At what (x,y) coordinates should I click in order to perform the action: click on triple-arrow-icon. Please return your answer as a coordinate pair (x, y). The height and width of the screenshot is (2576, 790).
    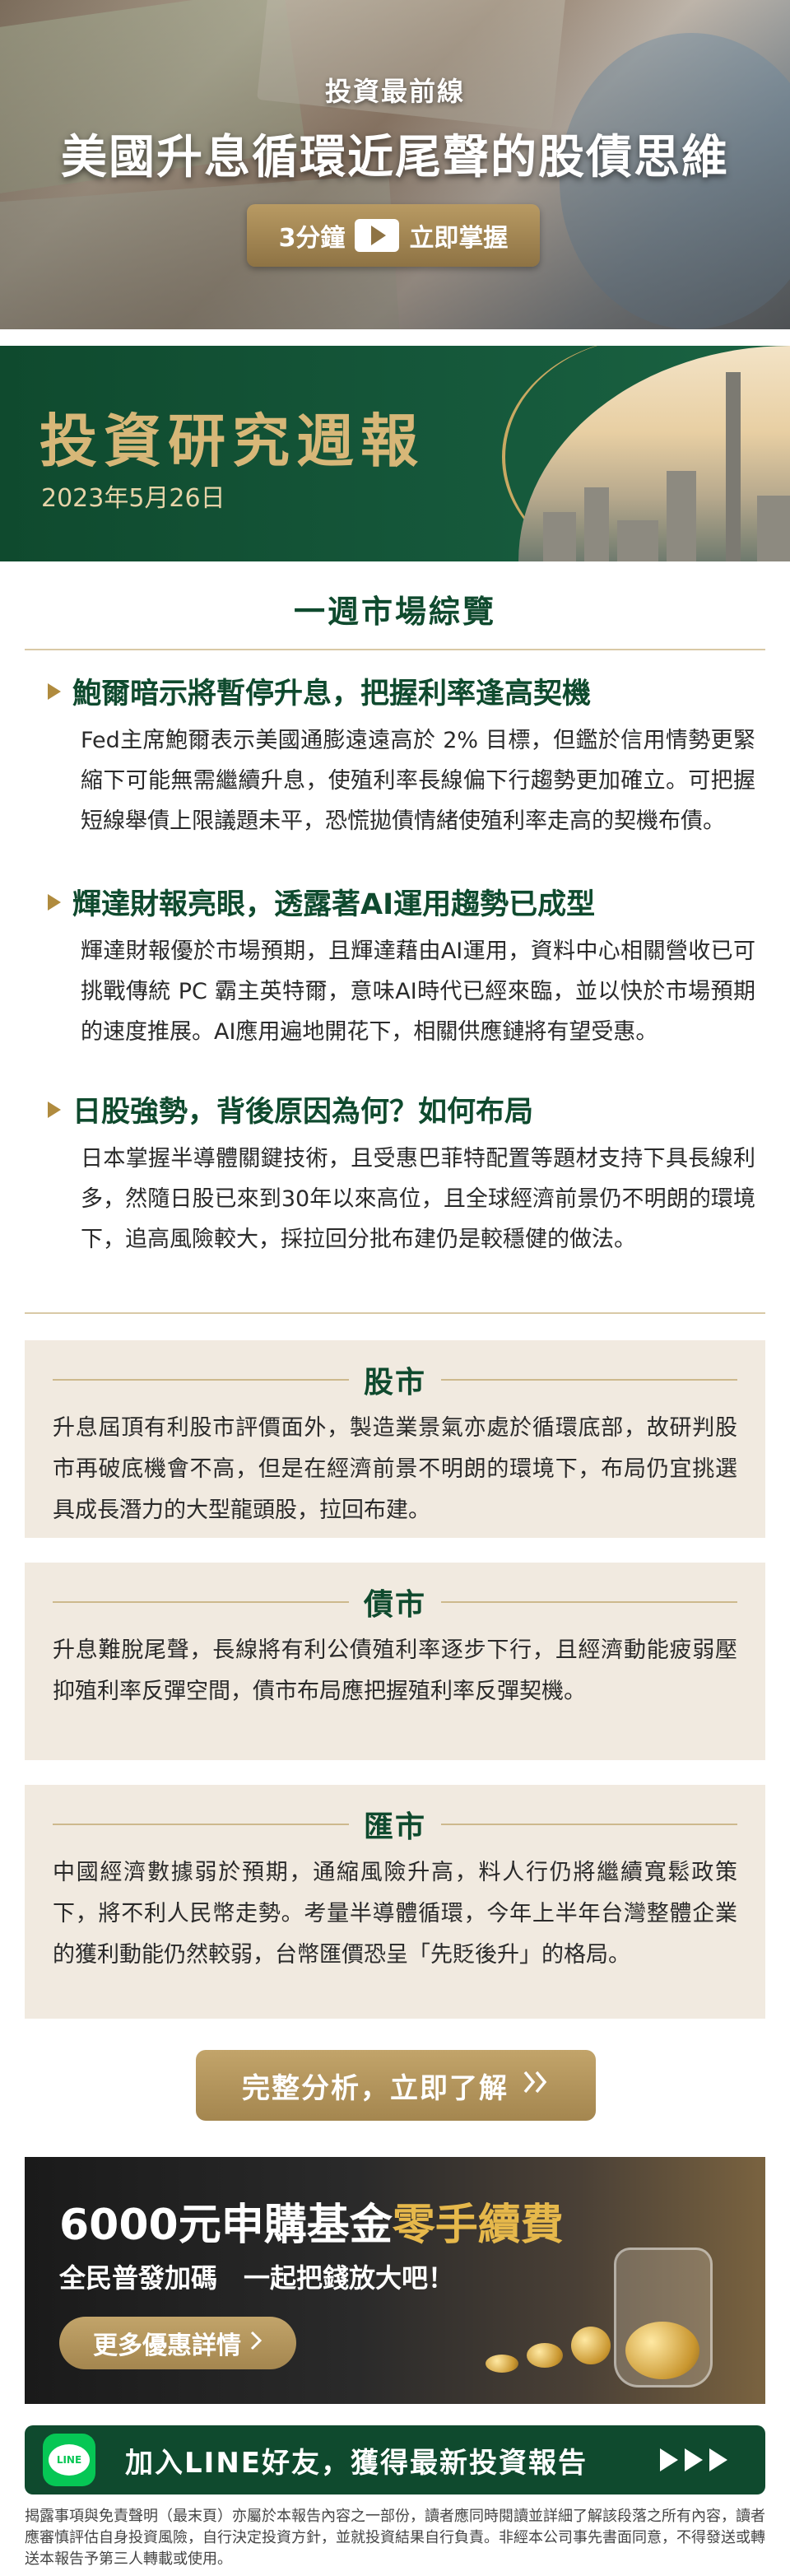
    Looking at the image, I should click on (693, 2459).